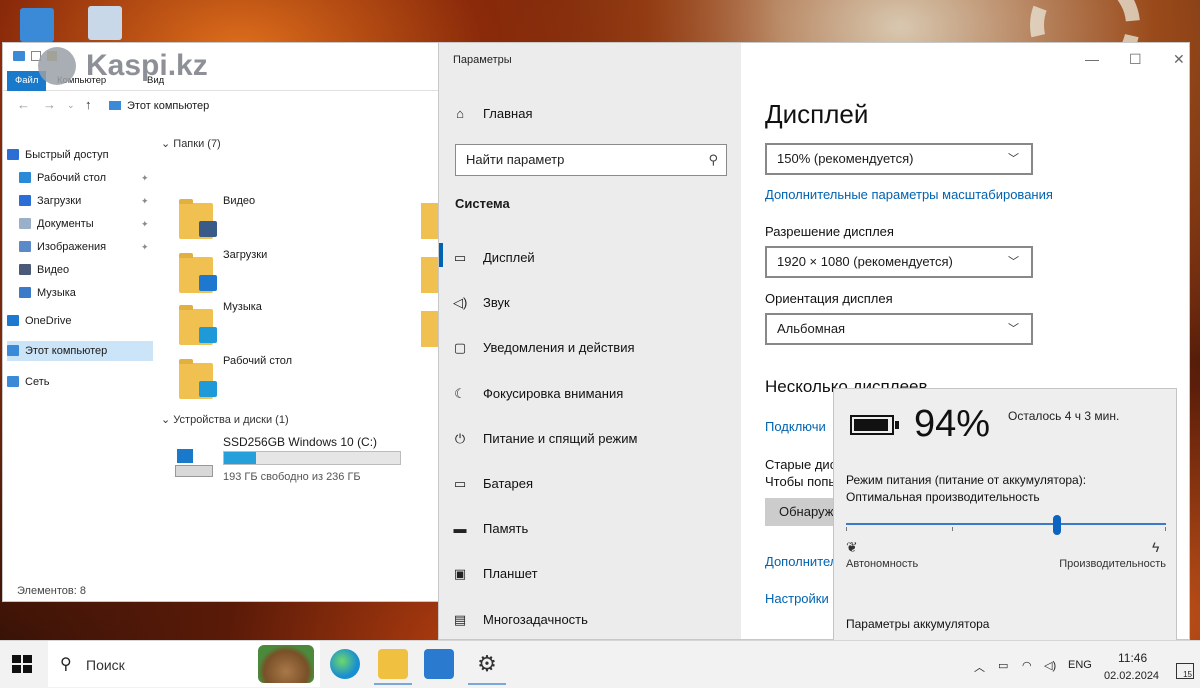 The width and height of the screenshot is (1200, 688). I want to click on taskbar-search: ⚲ Поиск, so click(184, 664).